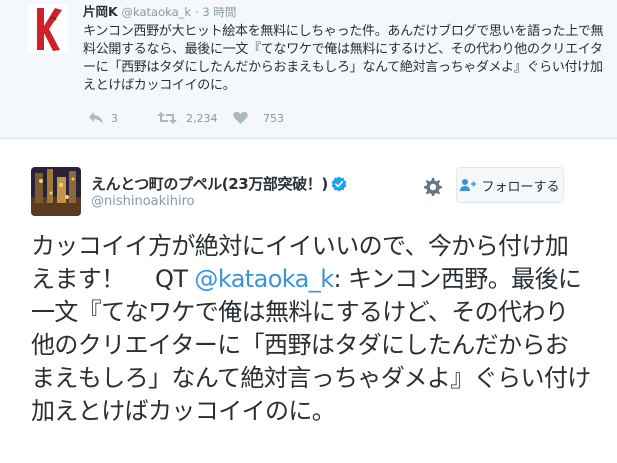  I want to click on author-name: 片岡K, so click(100, 11).